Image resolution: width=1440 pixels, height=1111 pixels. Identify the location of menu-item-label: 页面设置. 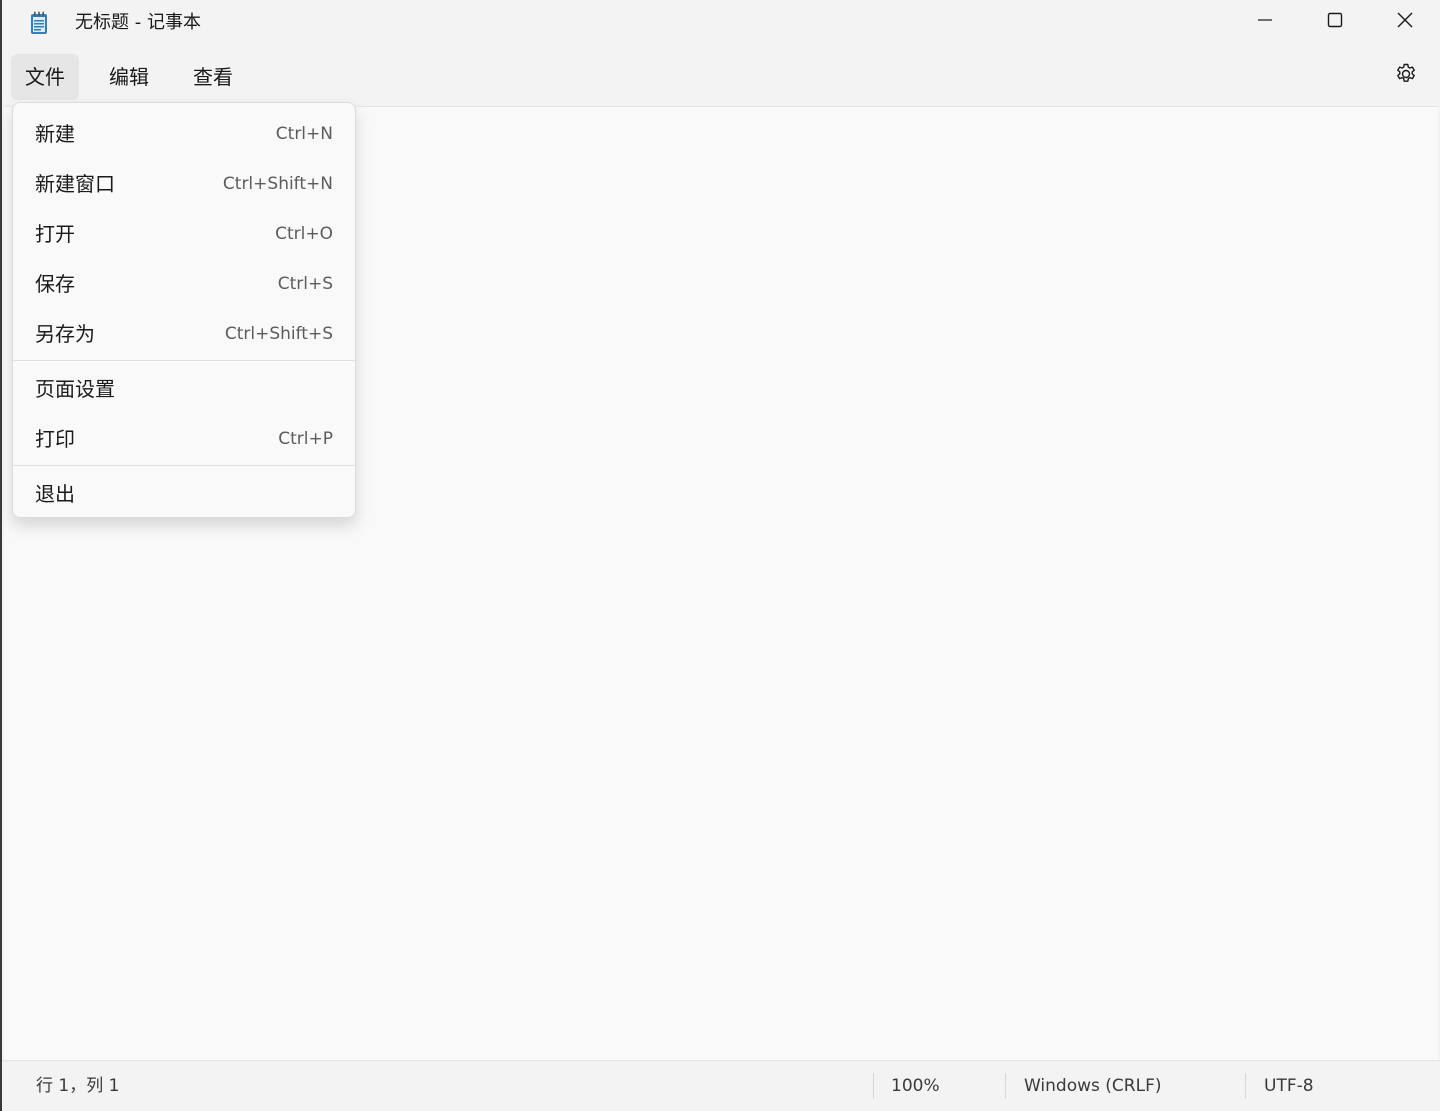
(75, 389).